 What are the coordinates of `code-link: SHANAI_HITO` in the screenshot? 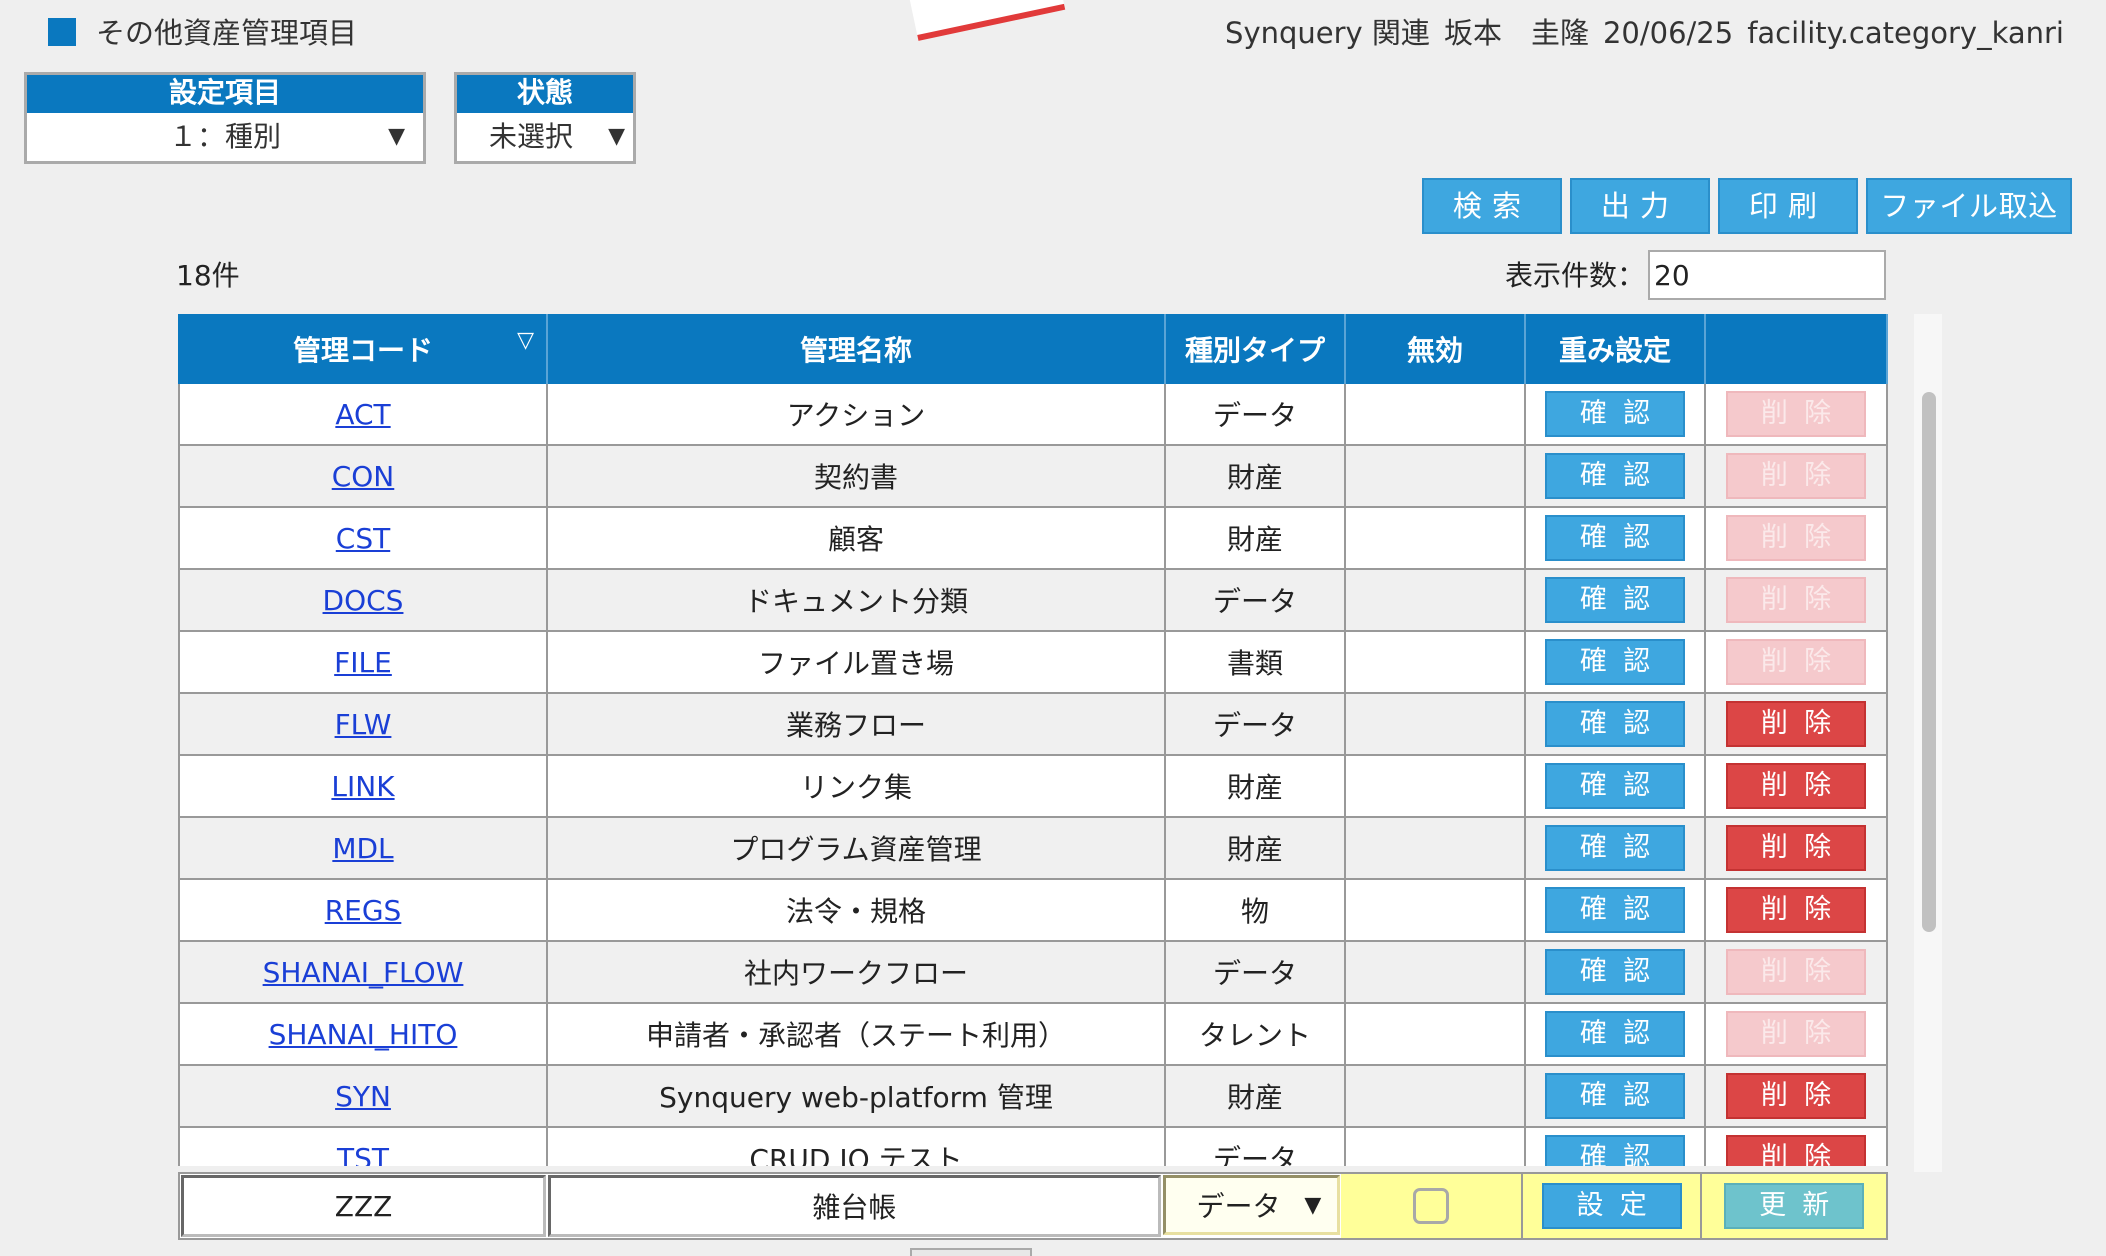 It's located at (363, 1034).